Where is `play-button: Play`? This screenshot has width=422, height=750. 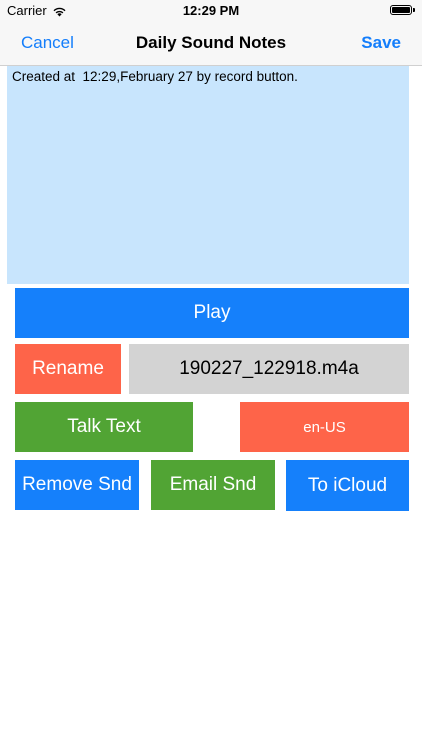 play-button: Play is located at coordinates (212, 313).